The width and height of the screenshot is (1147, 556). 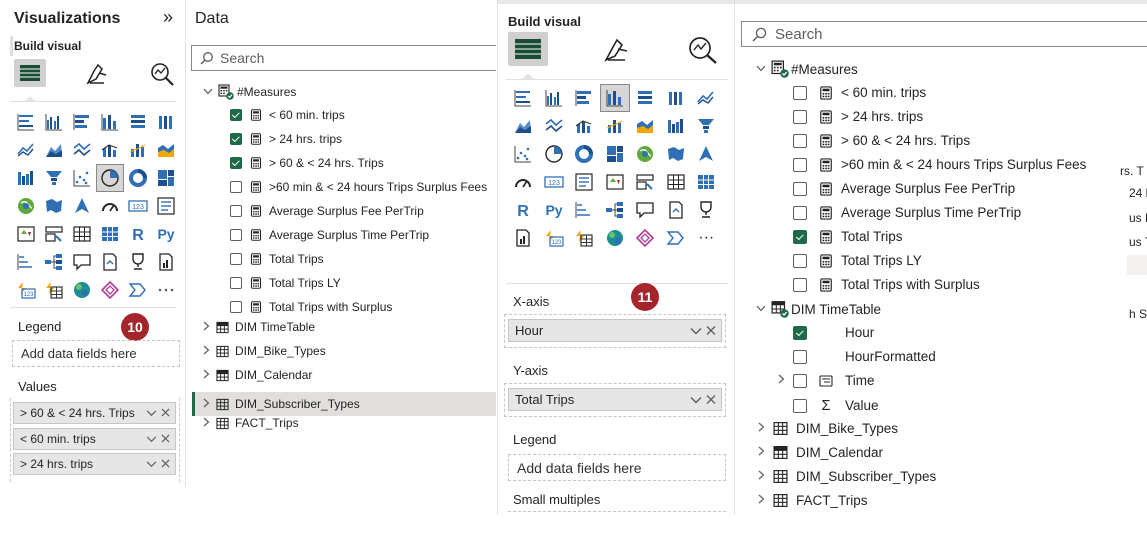 What do you see at coordinates (584, 182) in the screenshot?
I see `multi-row-card-icon` at bounding box center [584, 182].